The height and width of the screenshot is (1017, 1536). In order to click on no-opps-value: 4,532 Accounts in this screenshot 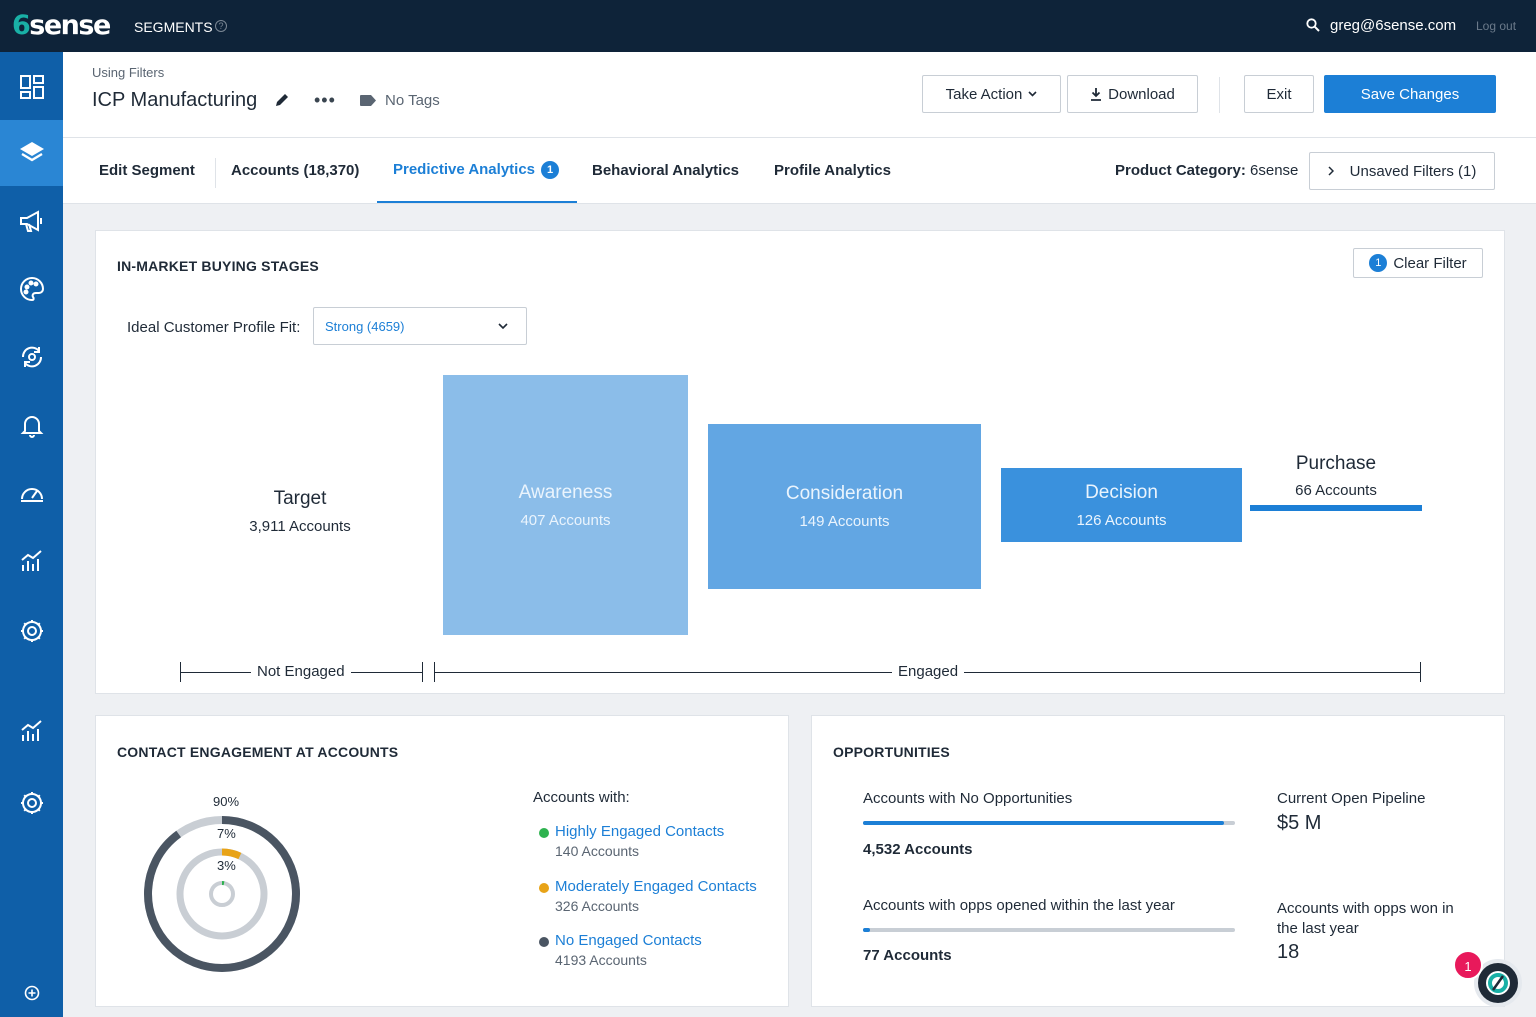, I will do `click(918, 849)`.